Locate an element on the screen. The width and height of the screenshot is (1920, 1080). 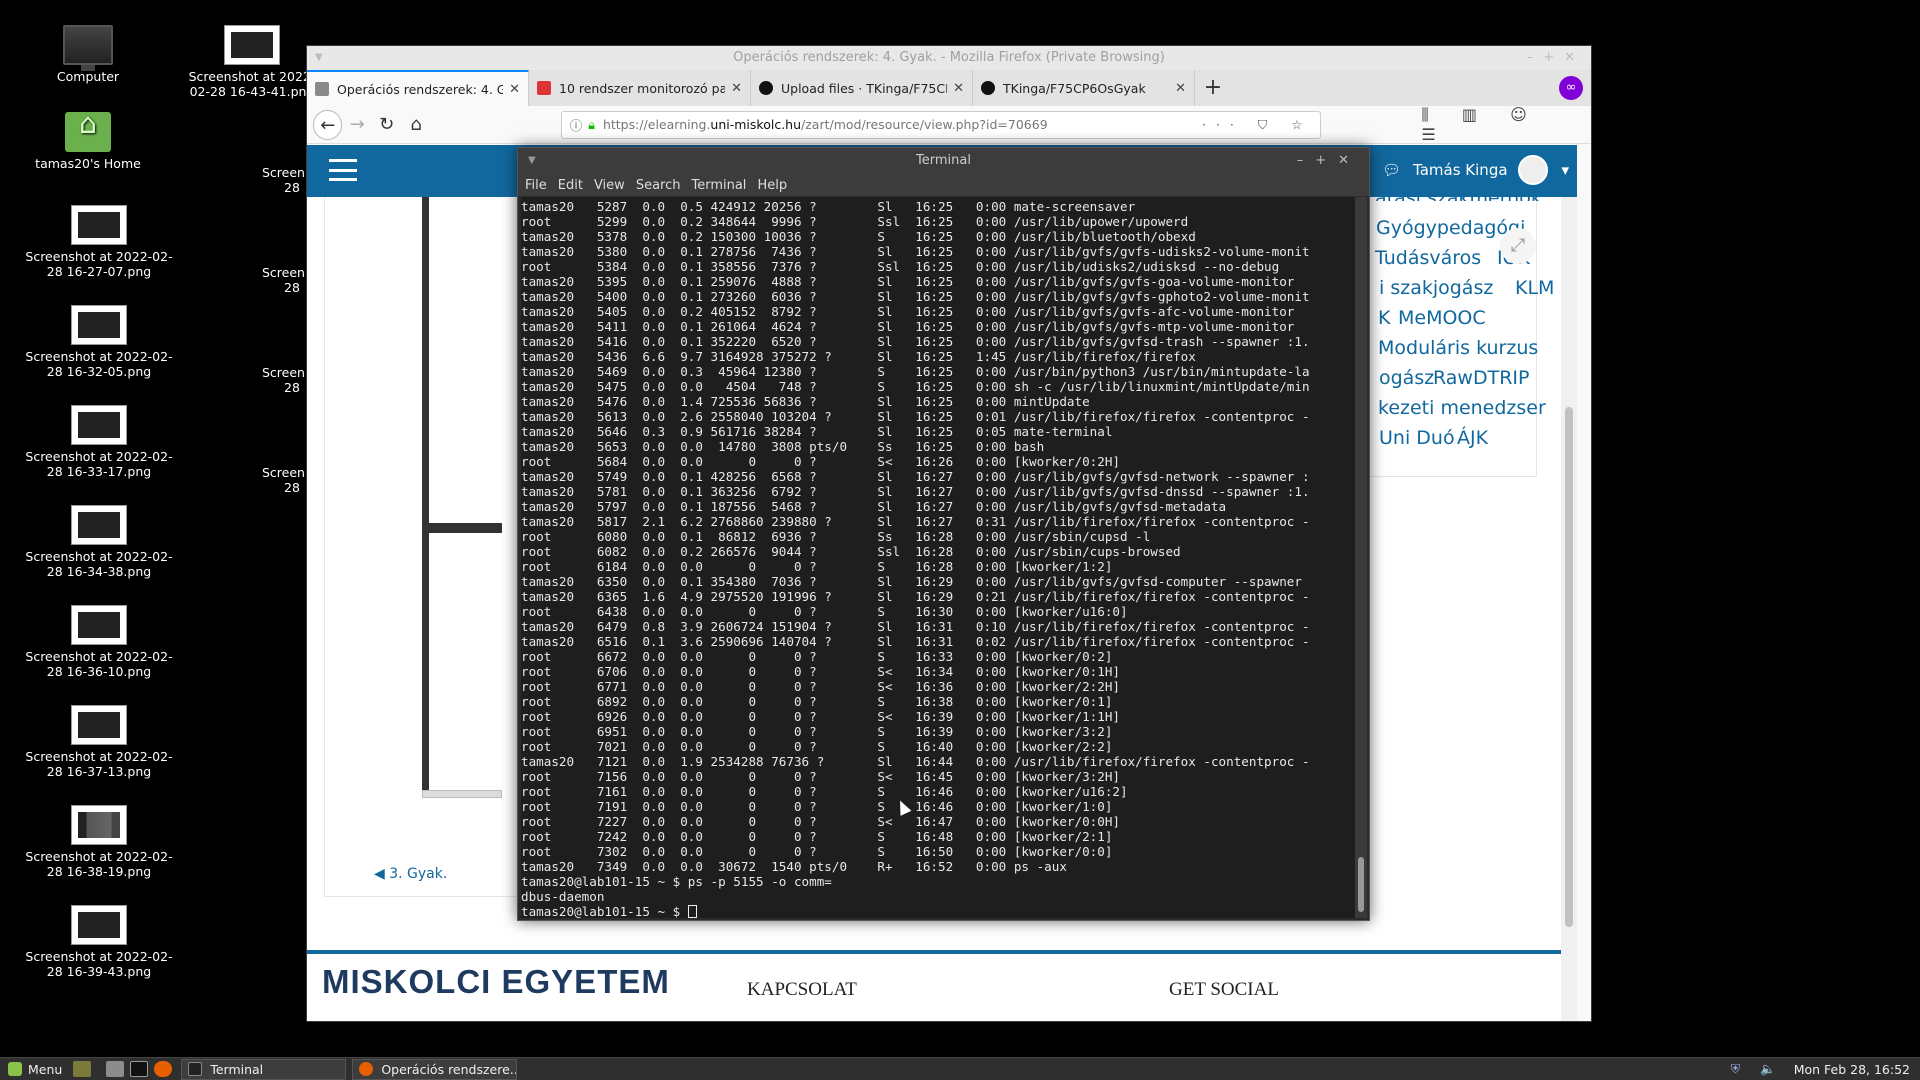
tag-link: ÁJK is located at coordinates (1472, 438).